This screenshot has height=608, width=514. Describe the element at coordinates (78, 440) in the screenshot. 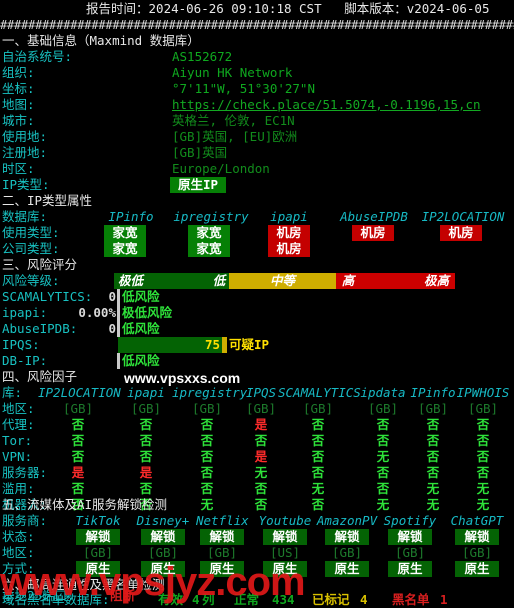

I see `risk-cell-r2-c0: 否` at that location.